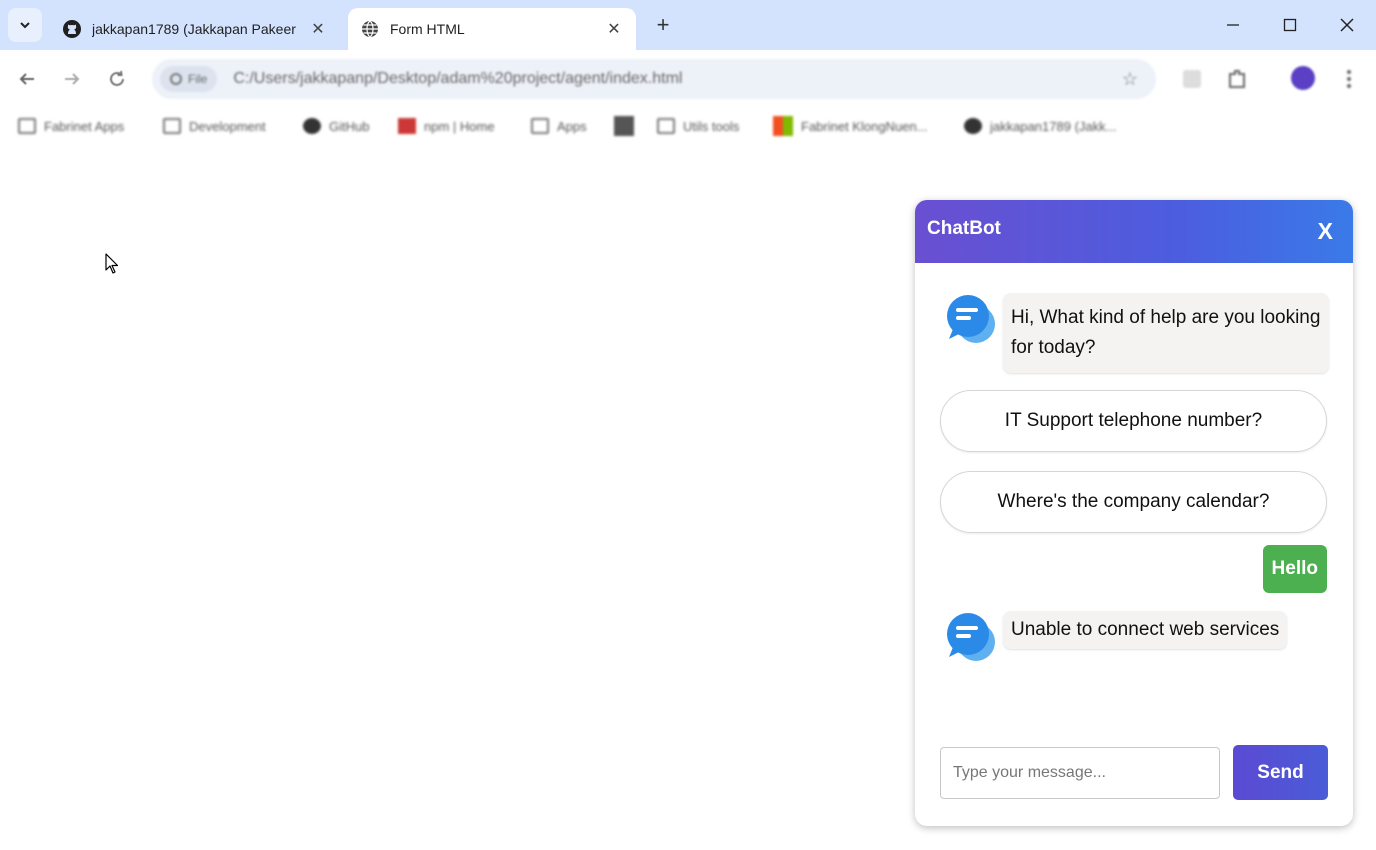 The width and height of the screenshot is (1376, 850). What do you see at coordinates (112, 263) in the screenshot?
I see `mouse-cursor-icon` at bounding box center [112, 263].